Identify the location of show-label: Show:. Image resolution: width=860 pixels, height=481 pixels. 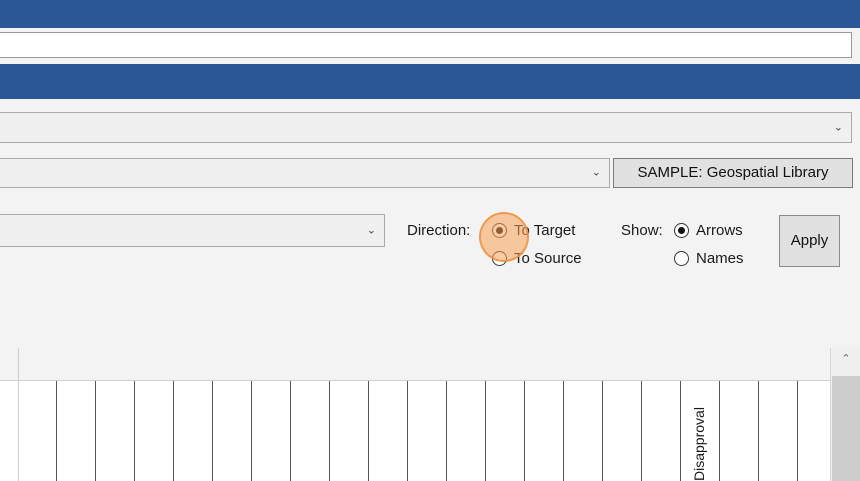
(642, 230).